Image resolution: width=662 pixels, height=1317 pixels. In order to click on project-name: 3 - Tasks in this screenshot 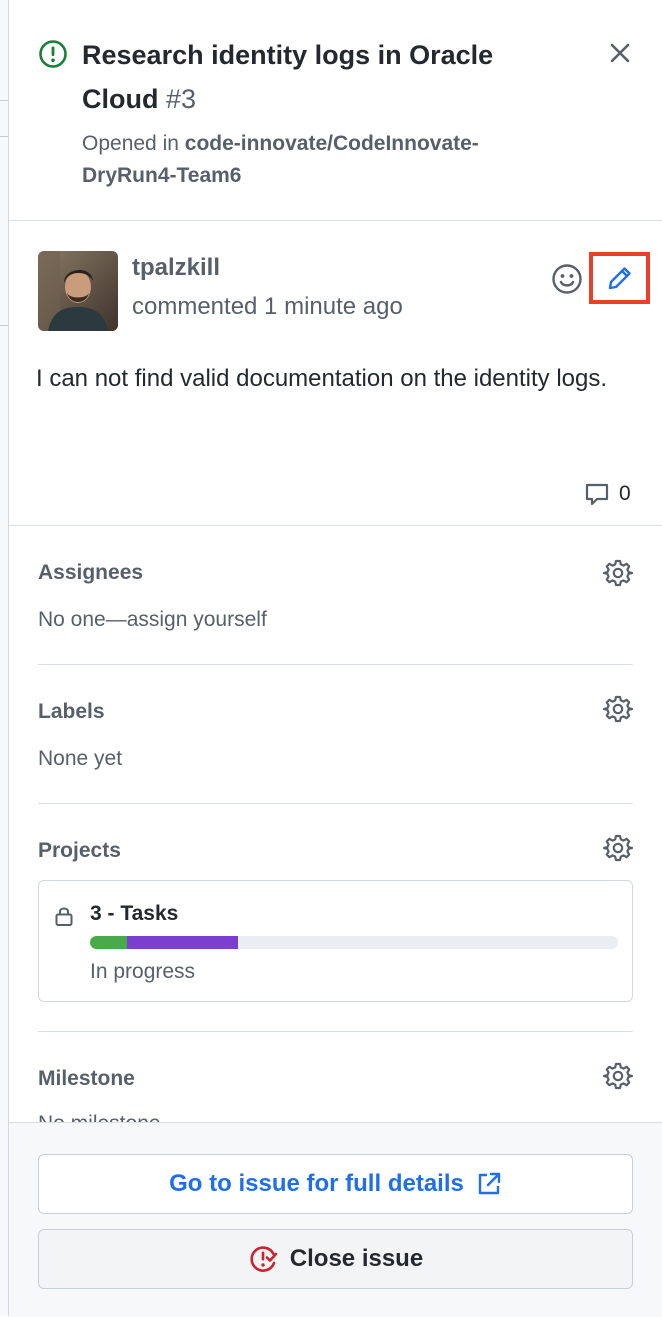, I will do `click(134, 914)`.